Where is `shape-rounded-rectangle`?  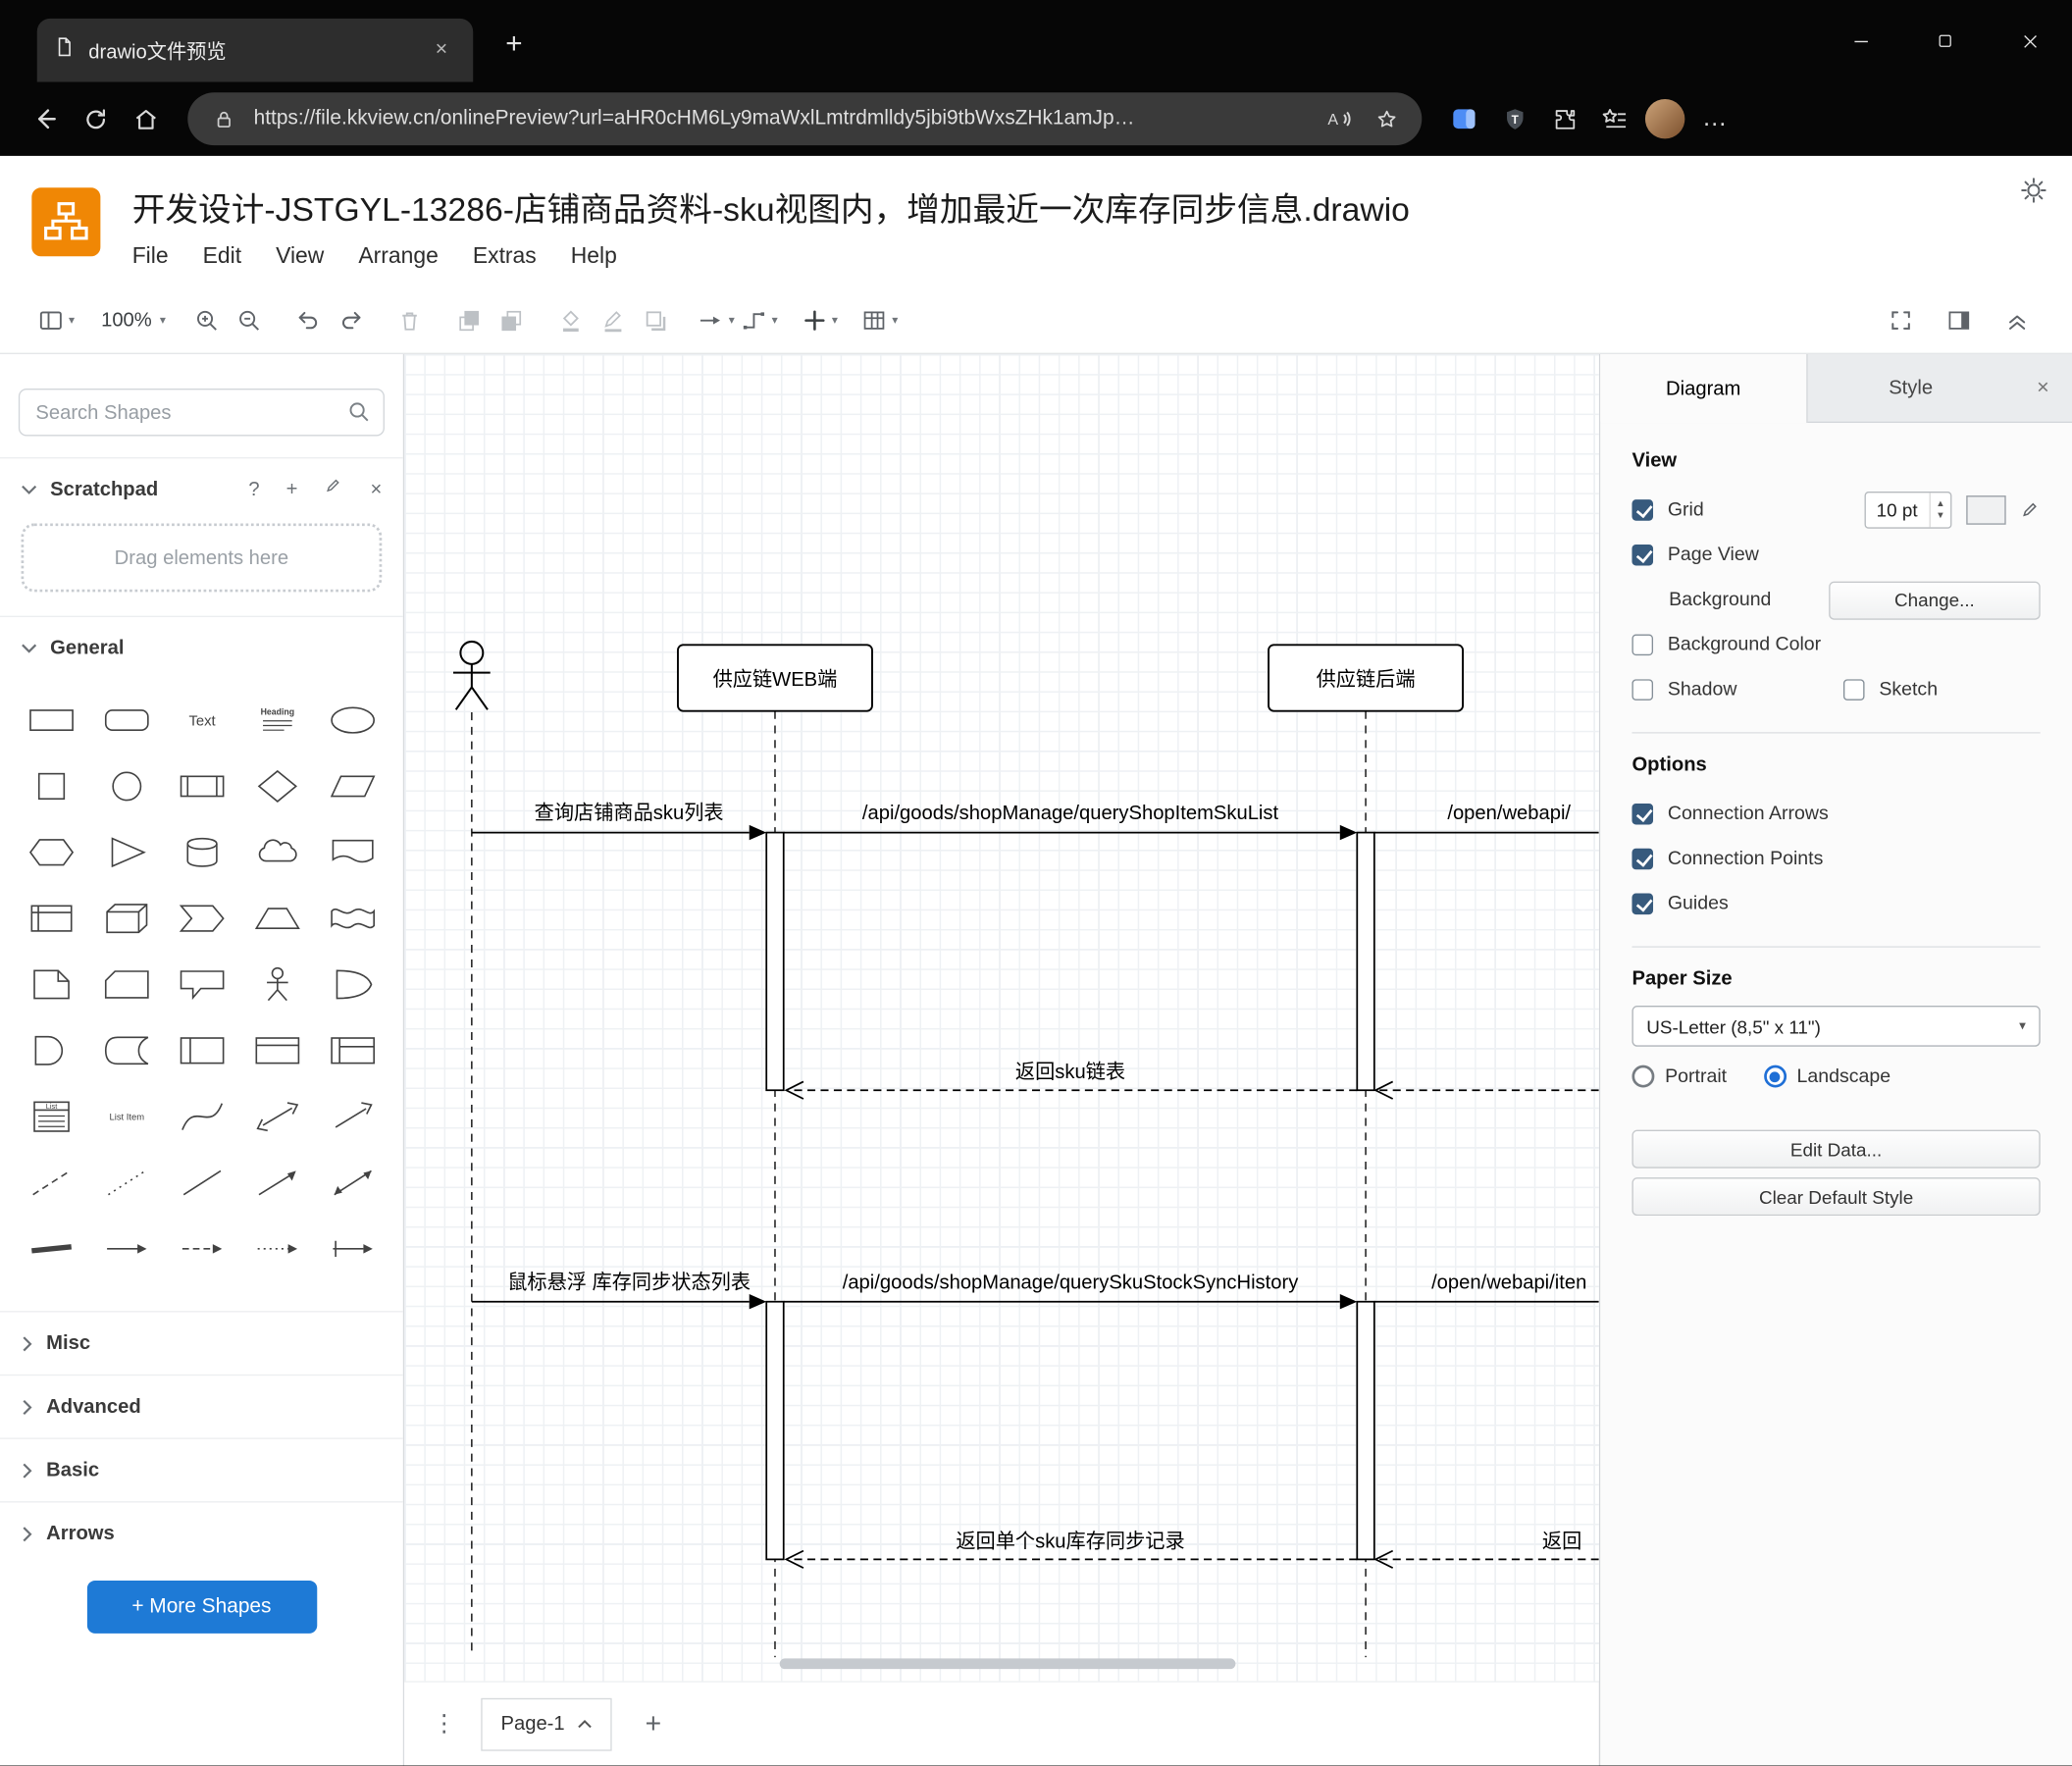
shape-rounded-rectangle is located at coordinates (126, 720).